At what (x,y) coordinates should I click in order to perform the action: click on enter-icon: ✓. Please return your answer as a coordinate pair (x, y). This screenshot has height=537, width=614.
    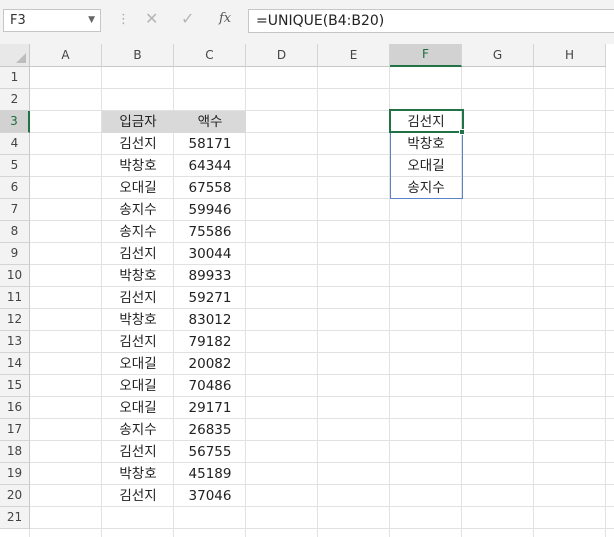
    Looking at the image, I should click on (187, 19).